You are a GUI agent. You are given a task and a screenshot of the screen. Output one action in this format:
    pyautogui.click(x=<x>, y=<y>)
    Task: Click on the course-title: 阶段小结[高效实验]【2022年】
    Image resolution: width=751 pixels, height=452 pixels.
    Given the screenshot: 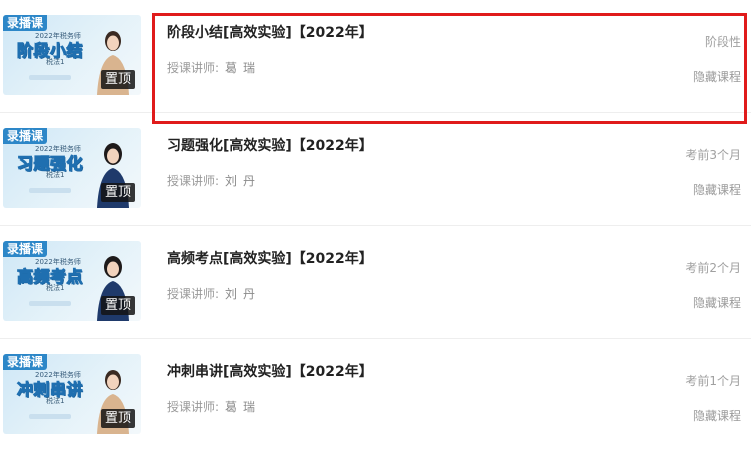 What is the action you would take?
    pyautogui.click(x=270, y=32)
    